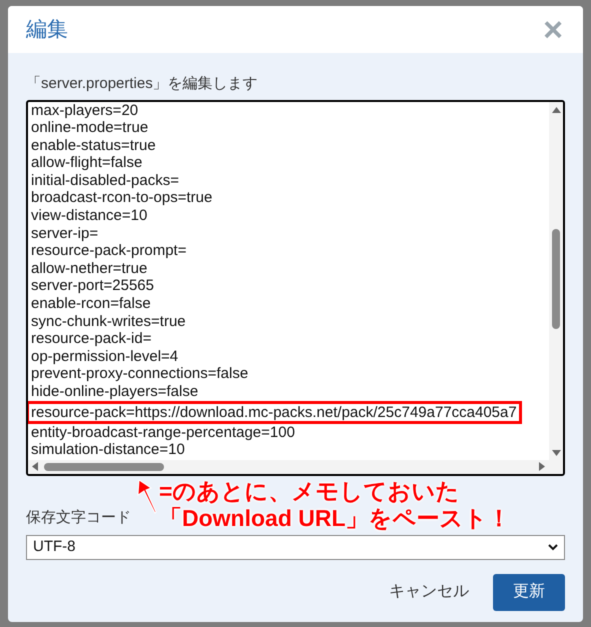 The height and width of the screenshot is (627, 591). I want to click on config-line: server-port=25565, so click(92, 286).